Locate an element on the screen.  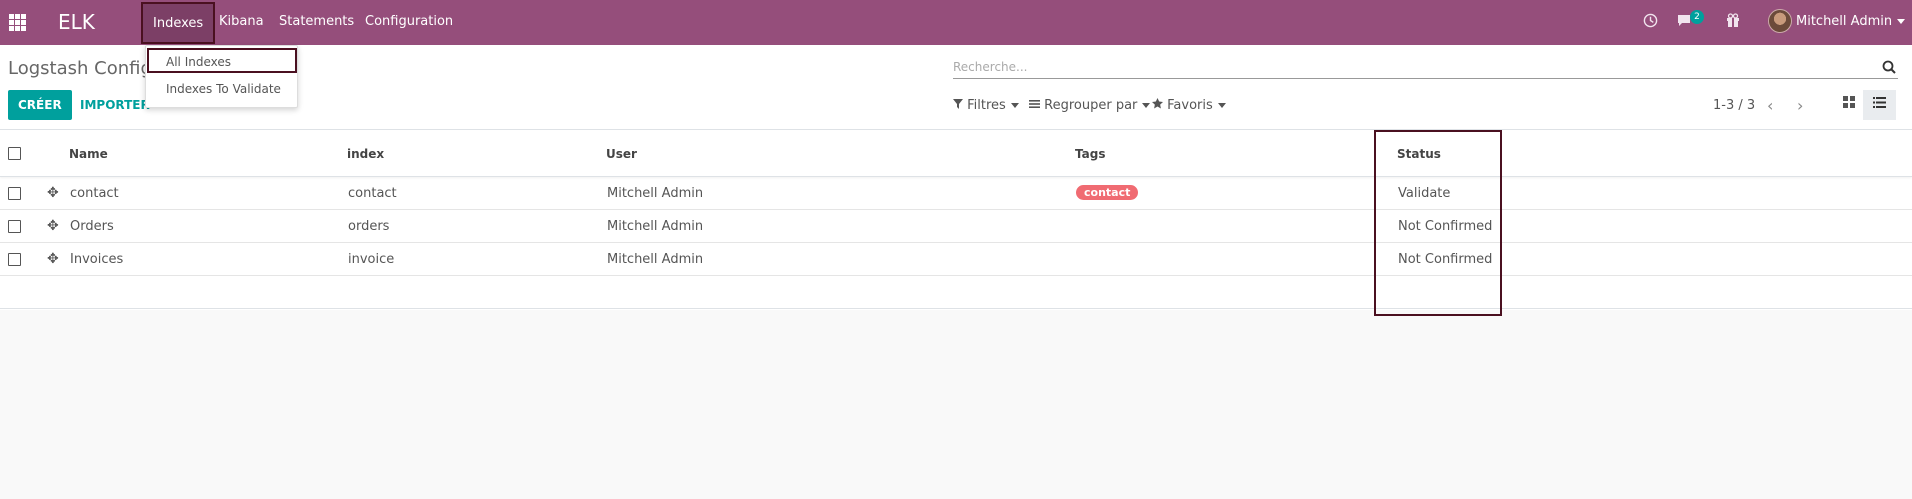
user-name: Mitchell Admin is located at coordinates (1844, 21).